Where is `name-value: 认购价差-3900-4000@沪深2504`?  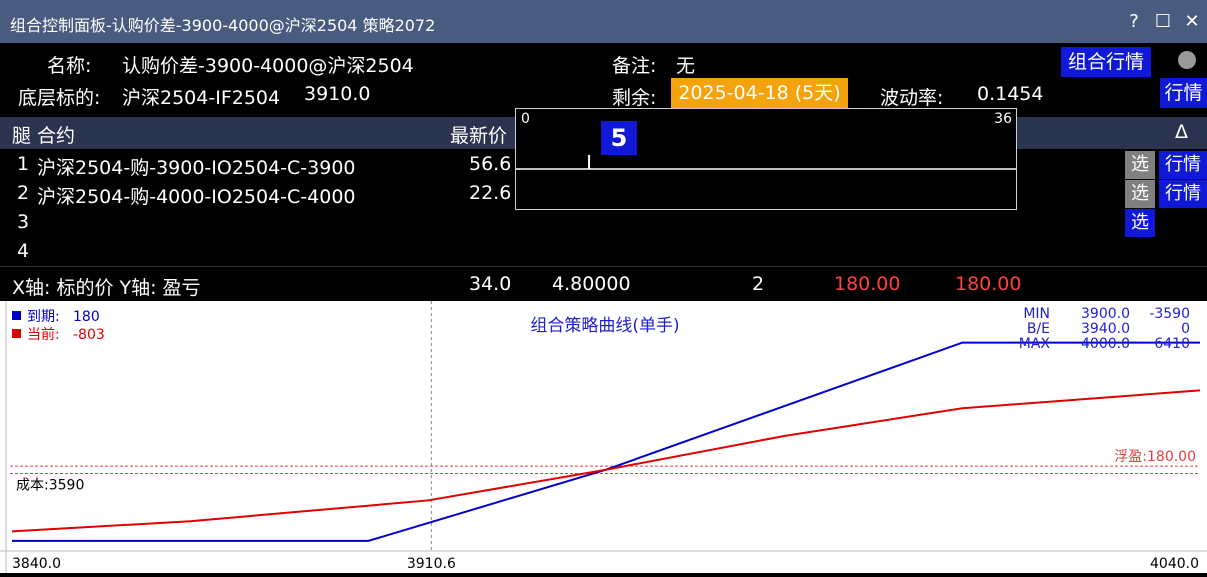
name-value: 认购价差-3900-4000@沪深2504 is located at coordinates (268, 66).